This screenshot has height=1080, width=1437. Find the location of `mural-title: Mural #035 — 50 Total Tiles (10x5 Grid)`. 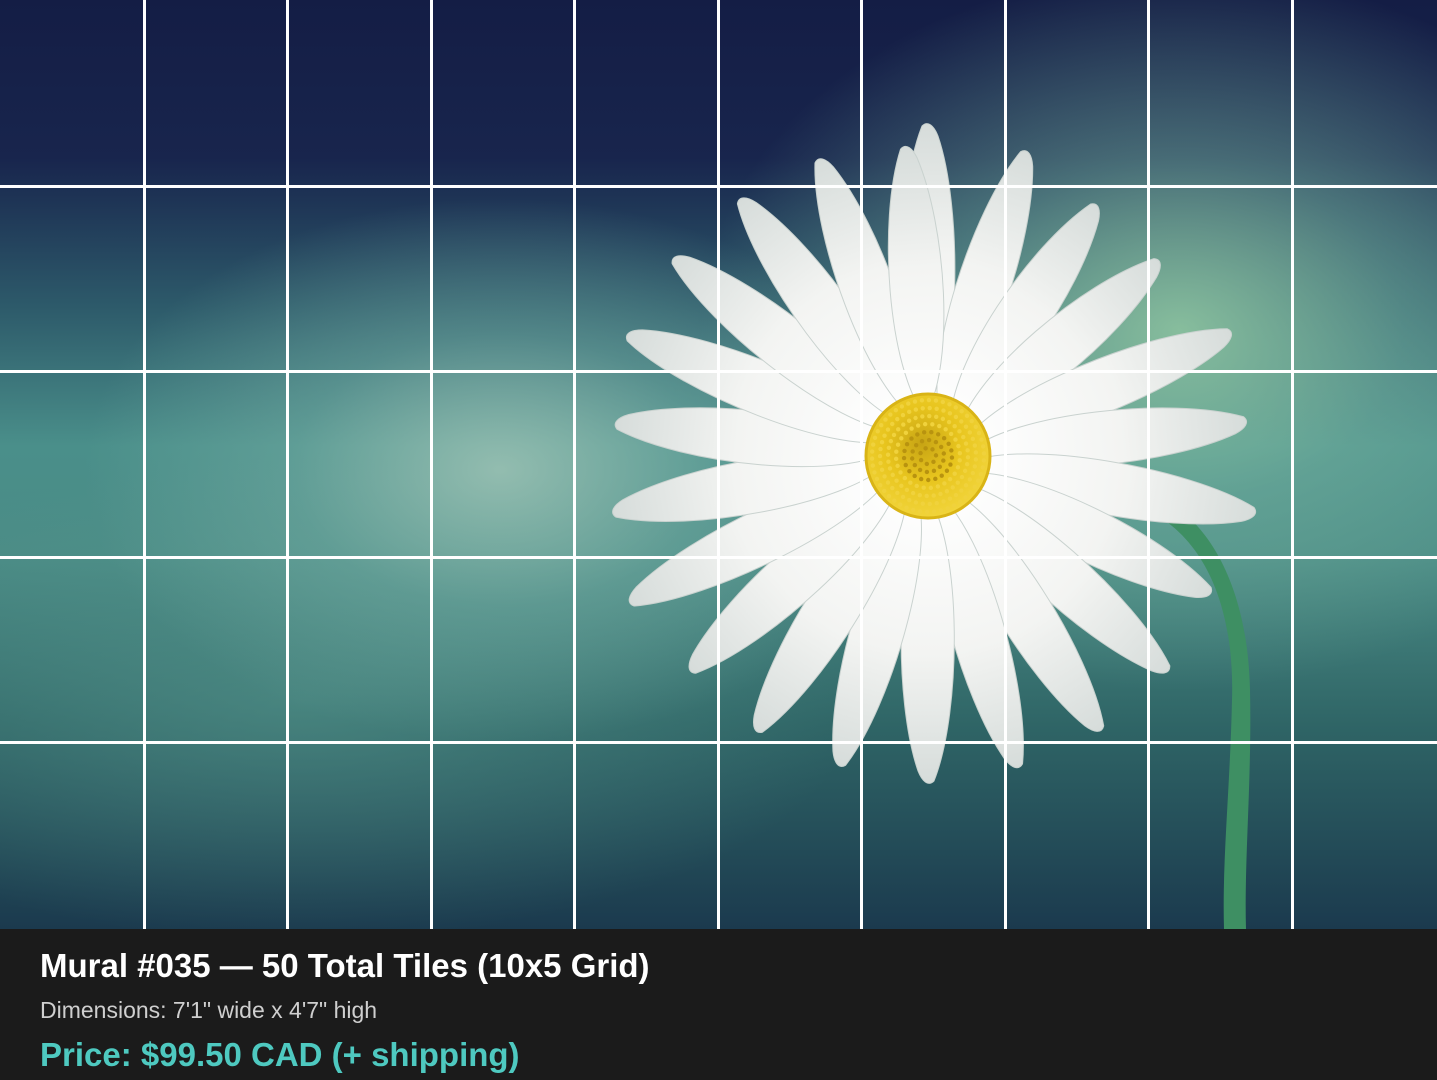

mural-title: Mural #035 — 50 Total Tiles (10x5 Grid) is located at coordinates (345, 965).